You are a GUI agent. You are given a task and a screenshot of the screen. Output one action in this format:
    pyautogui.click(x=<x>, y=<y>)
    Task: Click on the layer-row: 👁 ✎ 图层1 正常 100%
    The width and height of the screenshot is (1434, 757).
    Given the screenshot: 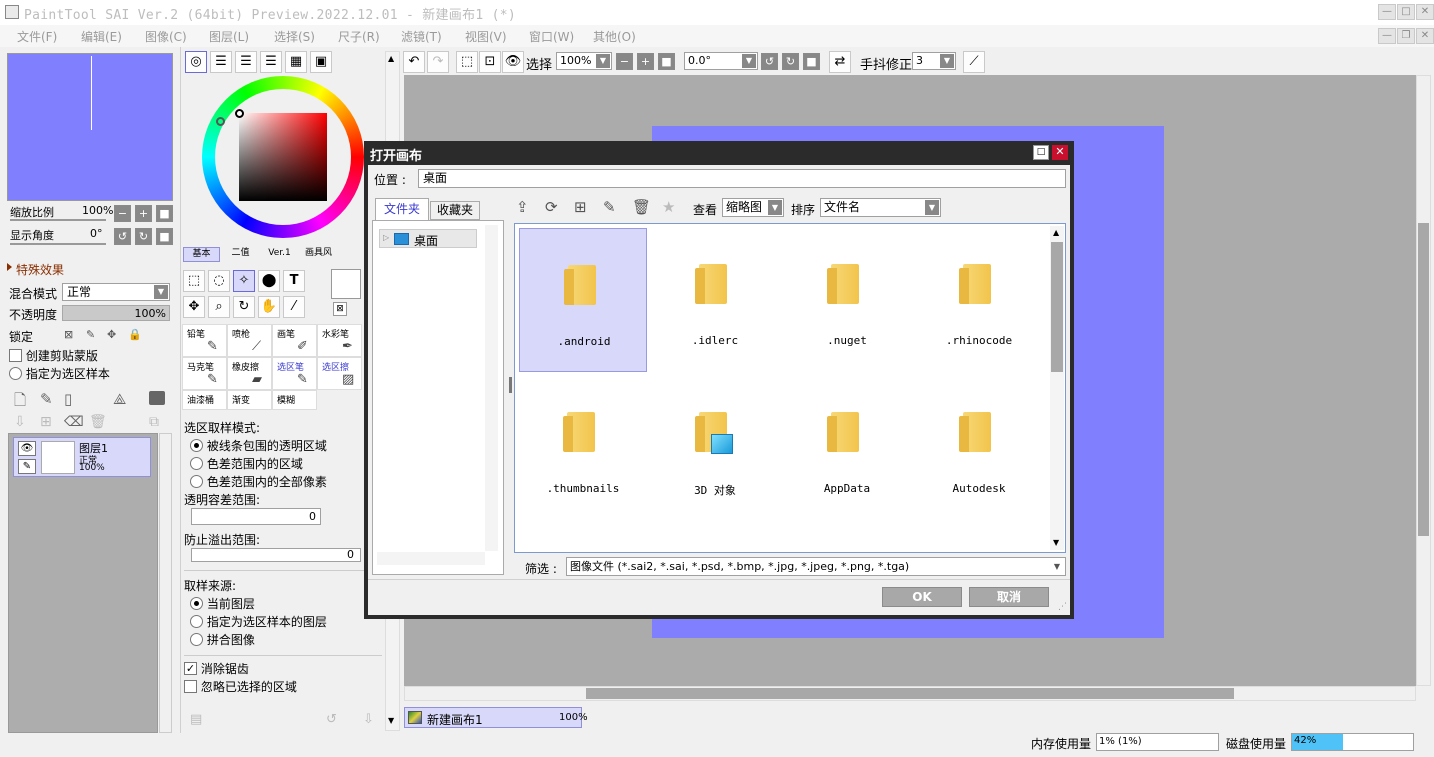 What is the action you would take?
    pyautogui.click(x=82, y=457)
    